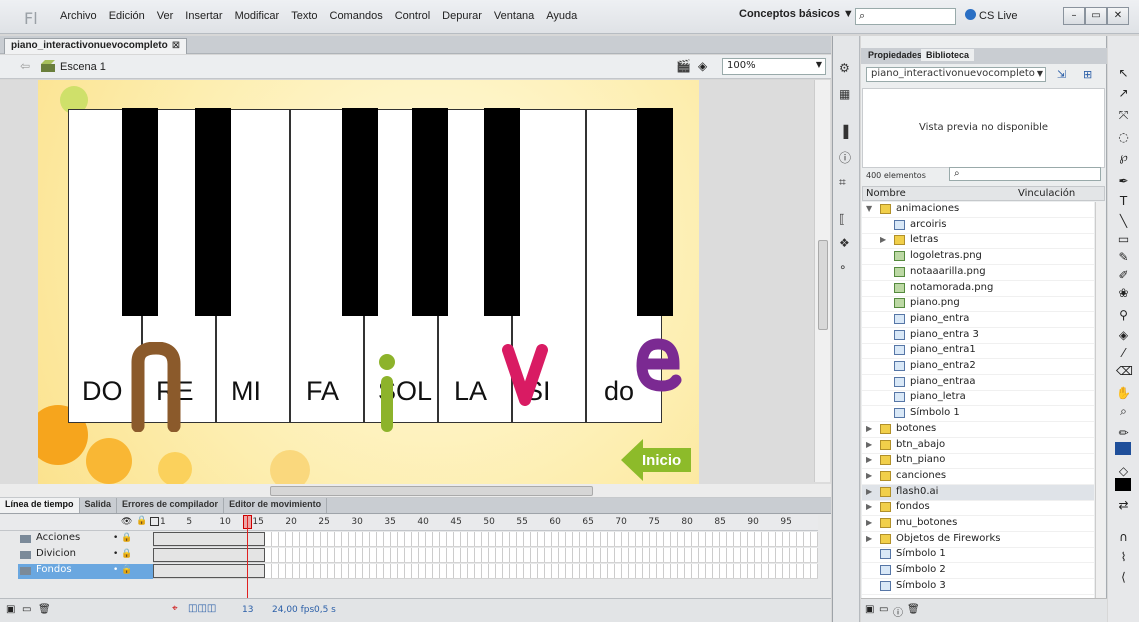 The height and width of the screenshot is (622, 1139). Describe the element at coordinates (171, 505) in the screenshot. I see `tab-compiler-errors: Errores de compilador` at that location.